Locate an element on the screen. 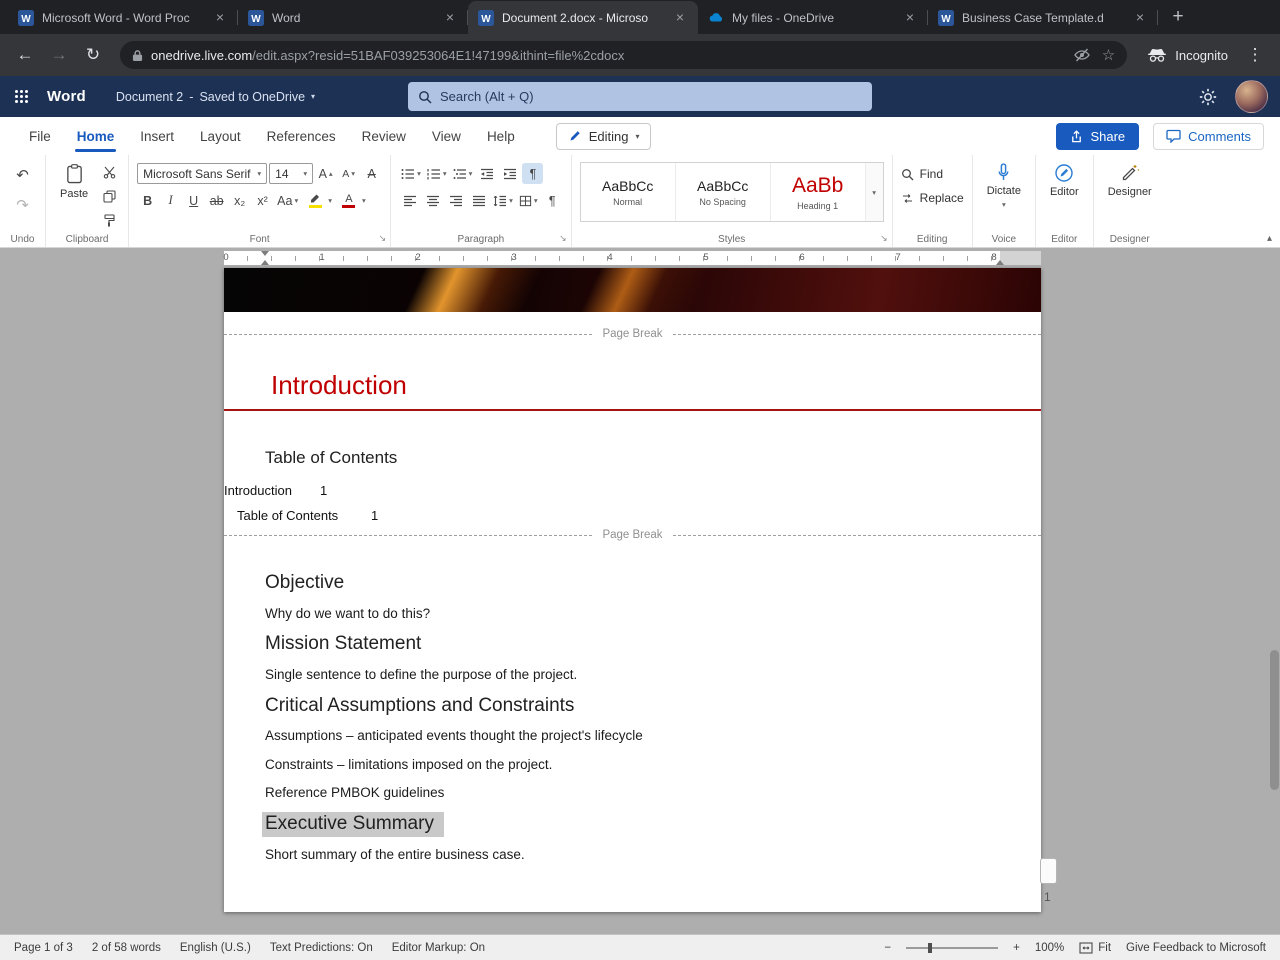 This screenshot has width=1280, height=960. font-name-combobox: Microsoft Sans Serif ▾ is located at coordinates (202, 173).